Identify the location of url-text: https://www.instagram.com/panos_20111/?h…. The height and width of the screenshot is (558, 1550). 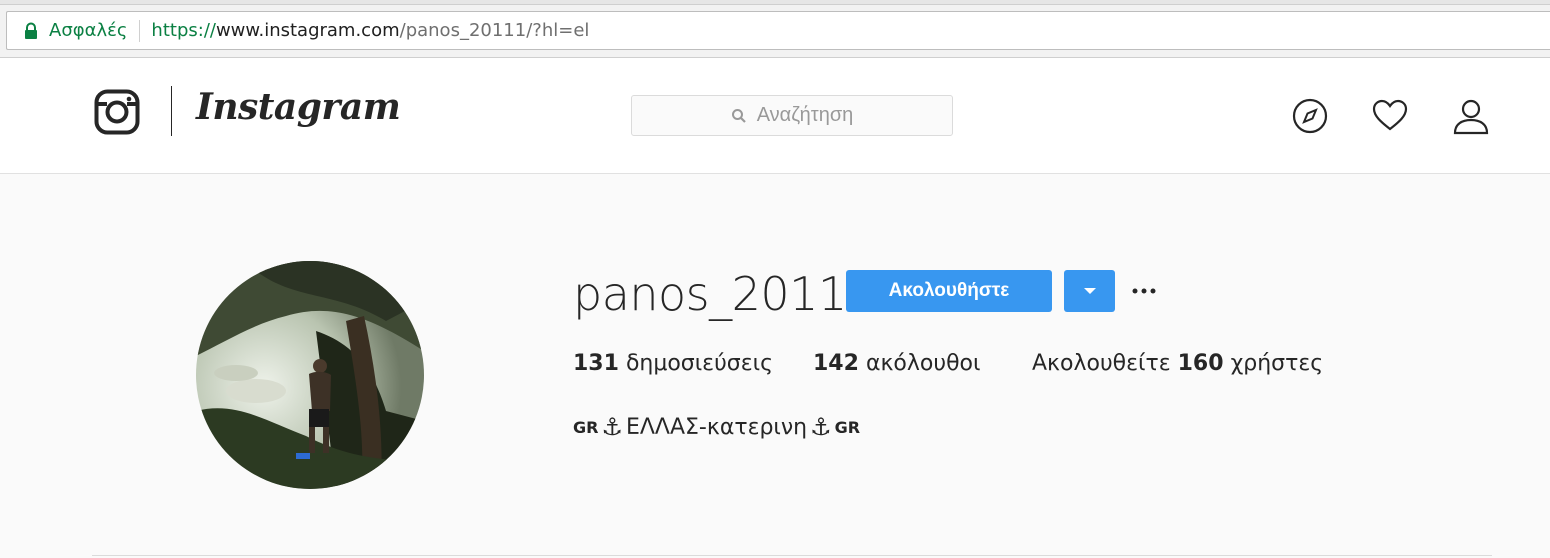
(370, 30).